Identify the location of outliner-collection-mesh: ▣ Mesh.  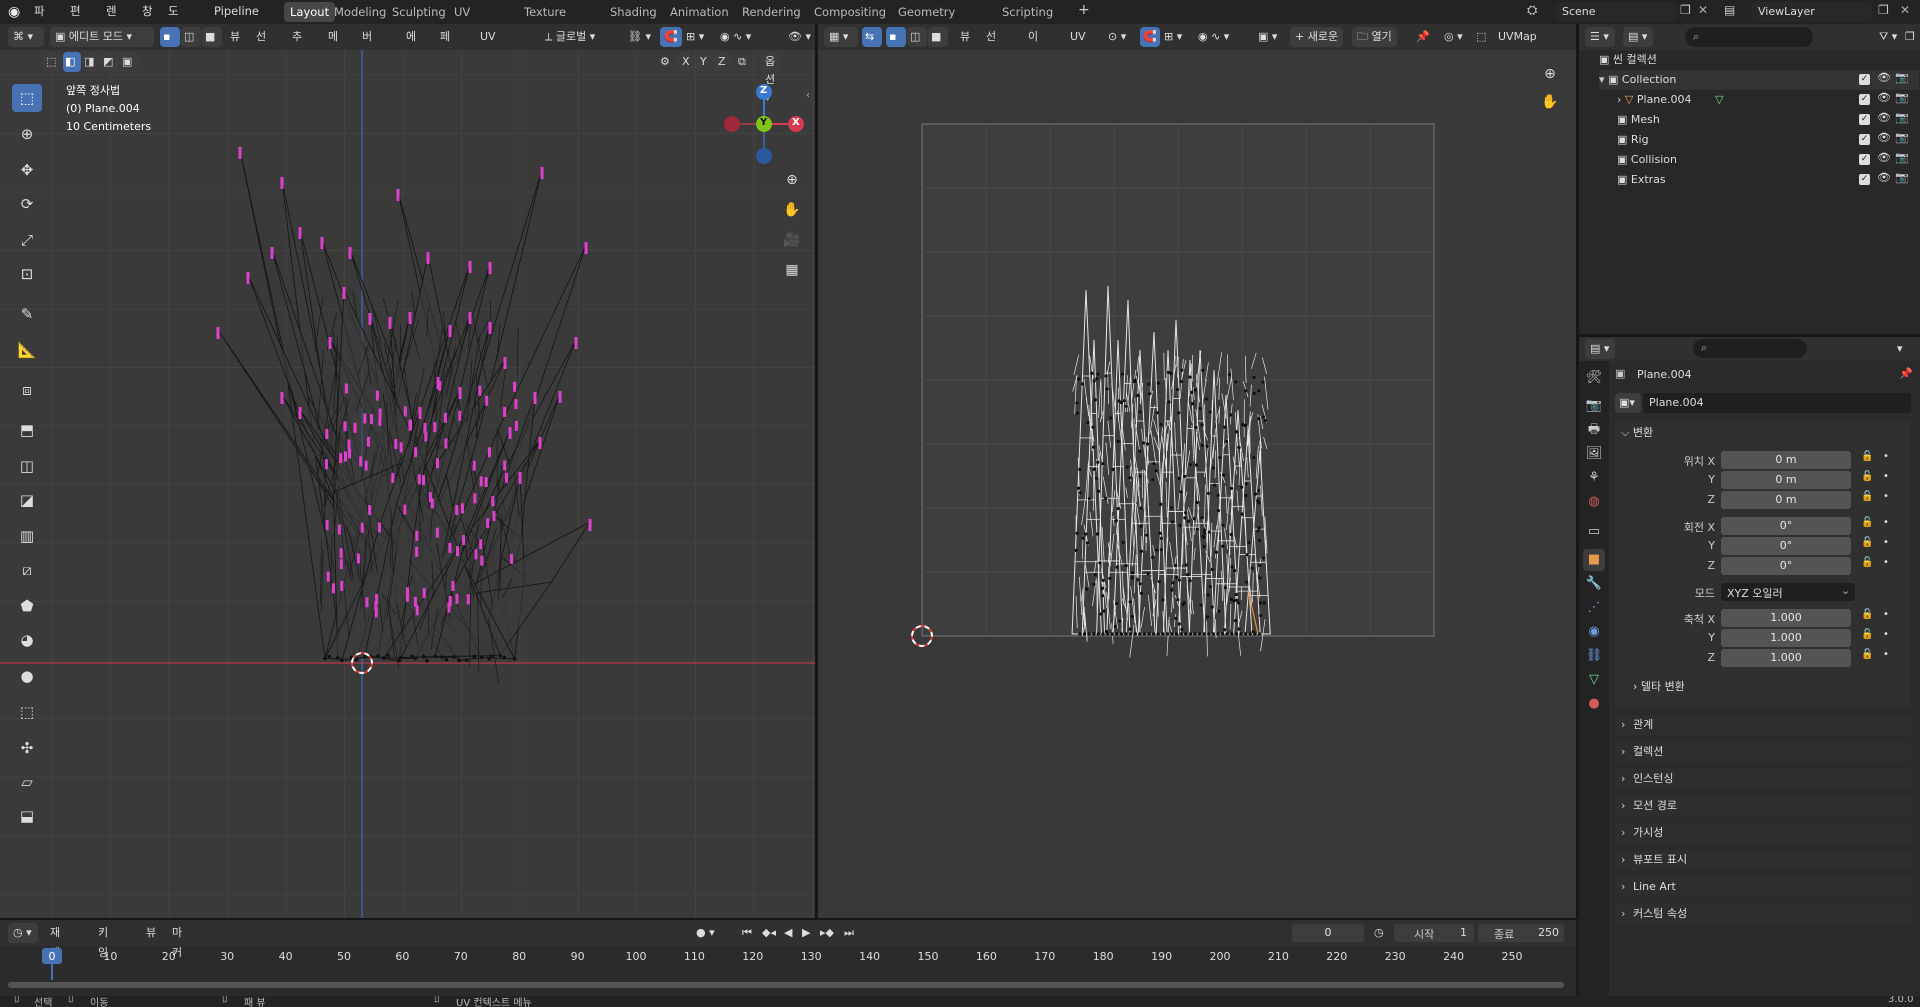
(1757, 120).